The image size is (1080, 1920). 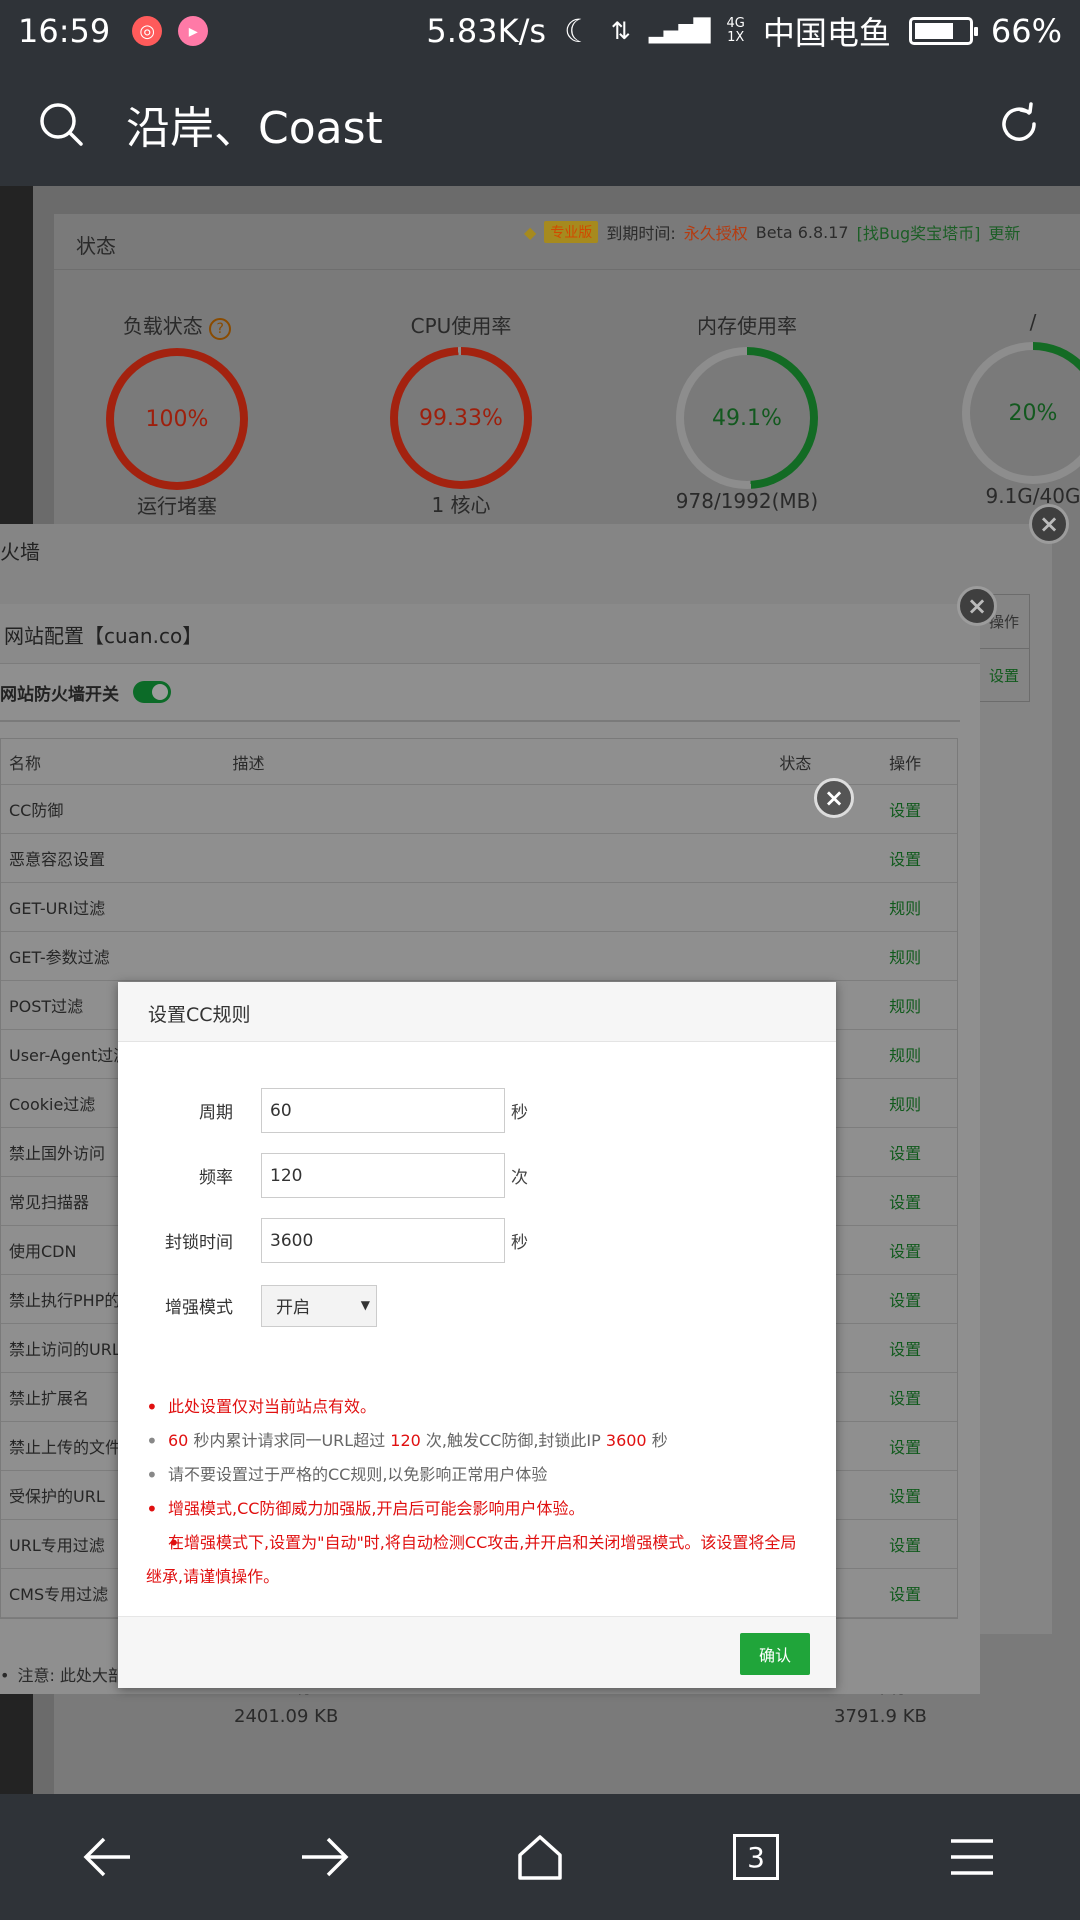 What do you see at coordinates (1049, 524) in the screenshot?
I see `close-firewall-icon: ×` at bounding box center [1049, 524].